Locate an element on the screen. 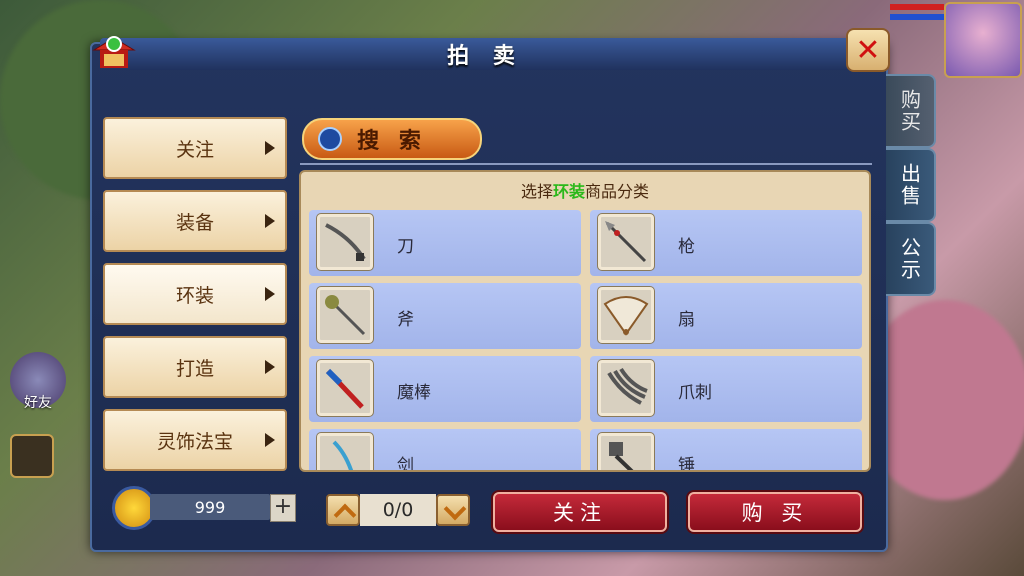  window-title: 拍 卖 is located at coordinates (485, 56).